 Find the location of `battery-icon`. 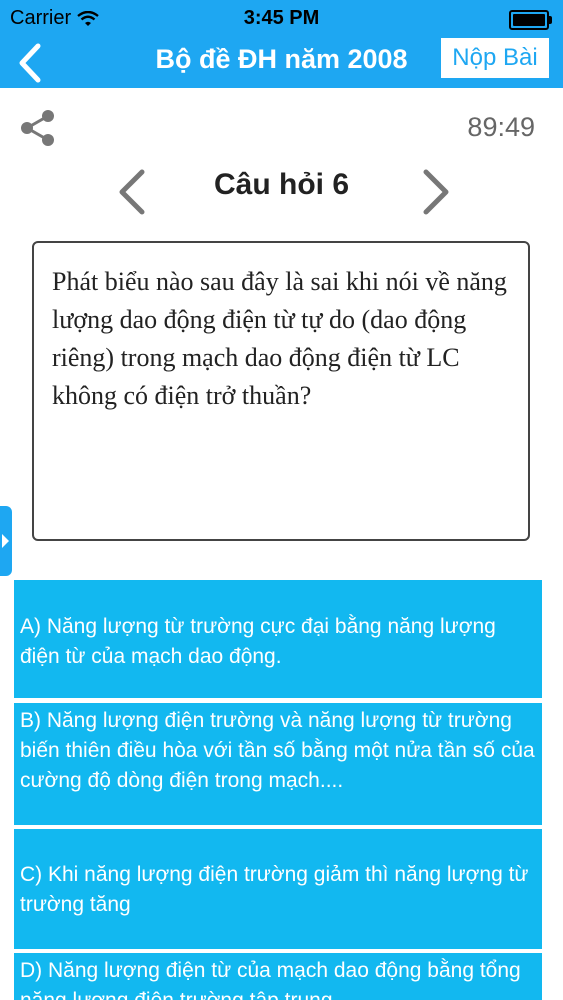

battery-icon is located at coordinates (530, 20).